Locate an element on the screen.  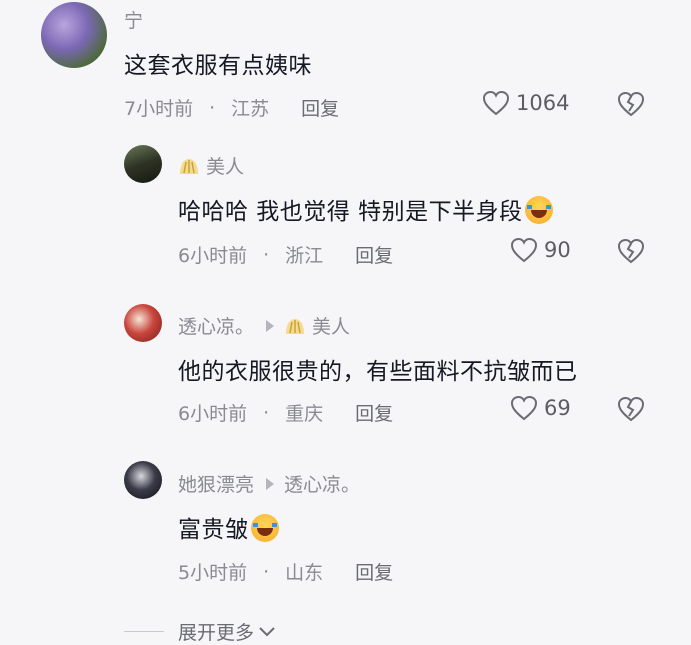
timestamp: 5小时前 is located at coordinates (213, 573).